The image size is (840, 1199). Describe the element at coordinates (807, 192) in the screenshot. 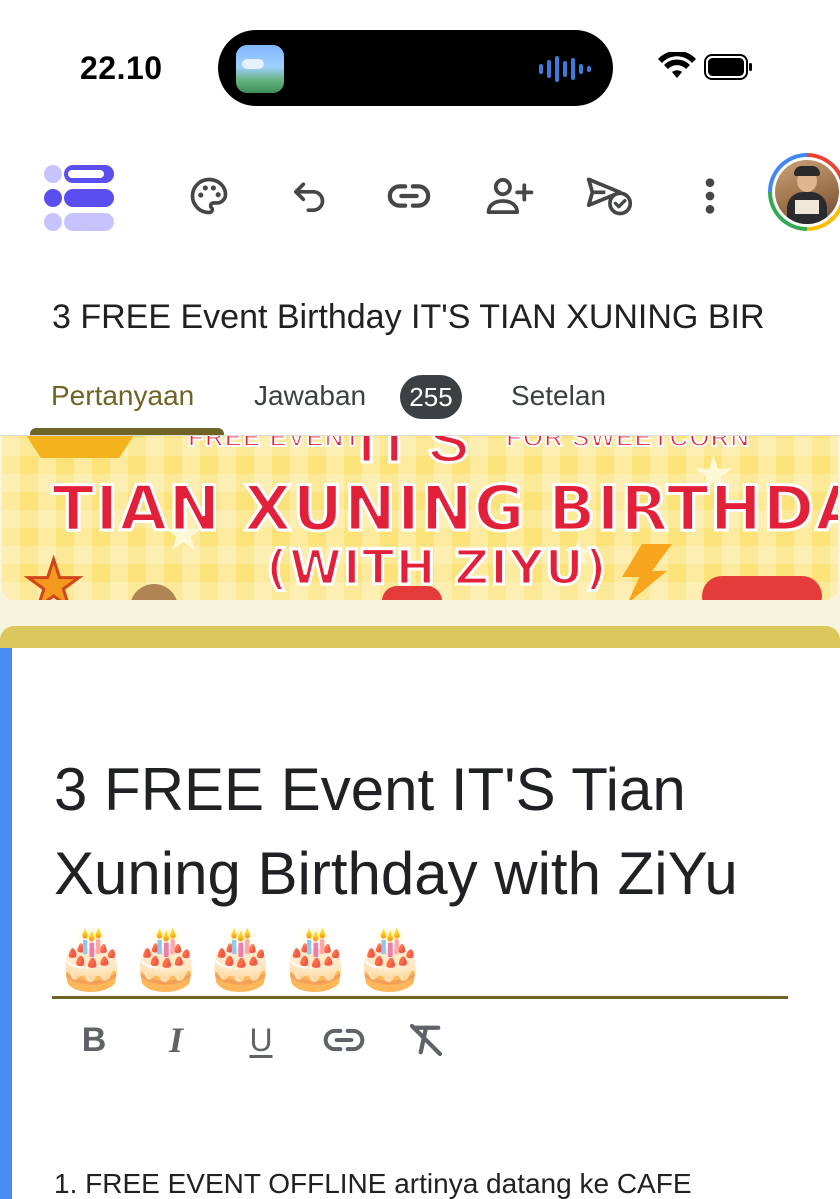

I see `avatar-photo` at that location.